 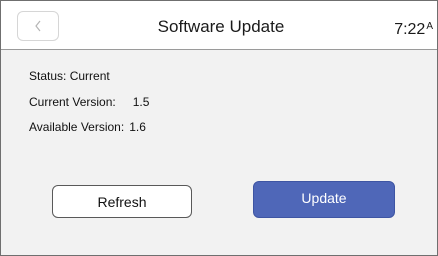 I want to click on refresh-button-label: Refresh, so click(x=122, y=201).